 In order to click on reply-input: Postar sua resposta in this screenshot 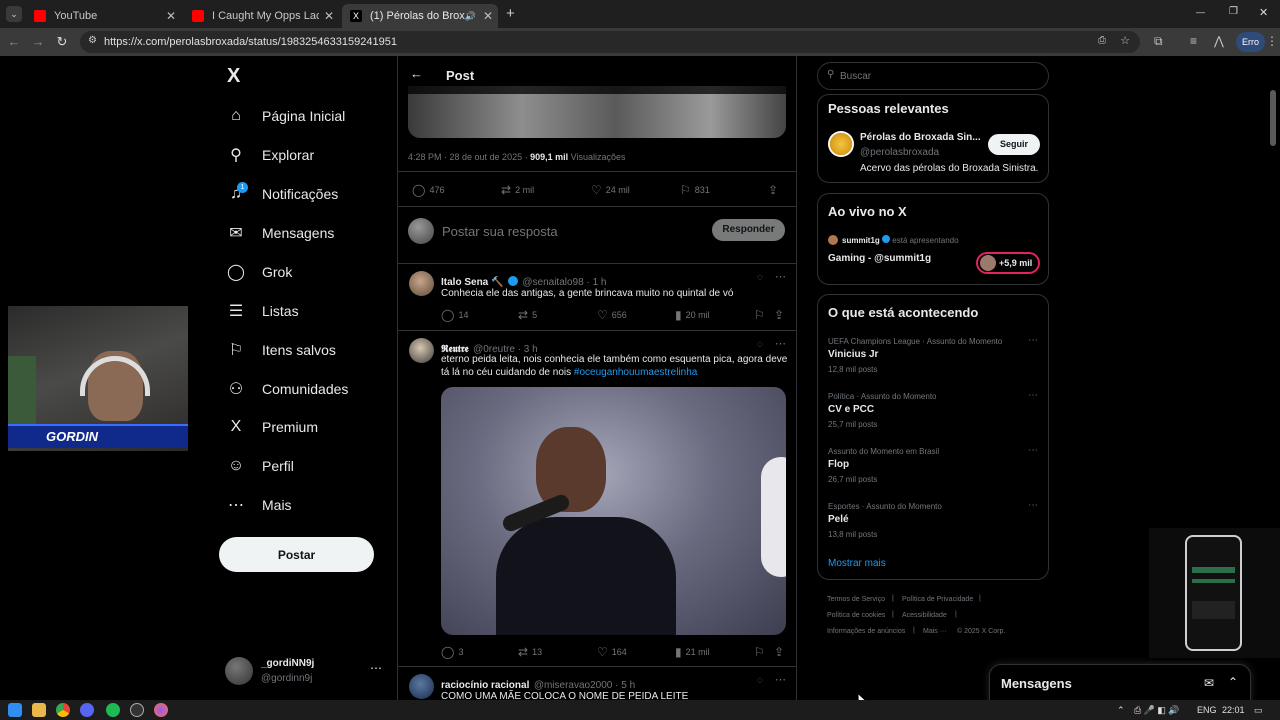, I will do `click(500, 231)`.